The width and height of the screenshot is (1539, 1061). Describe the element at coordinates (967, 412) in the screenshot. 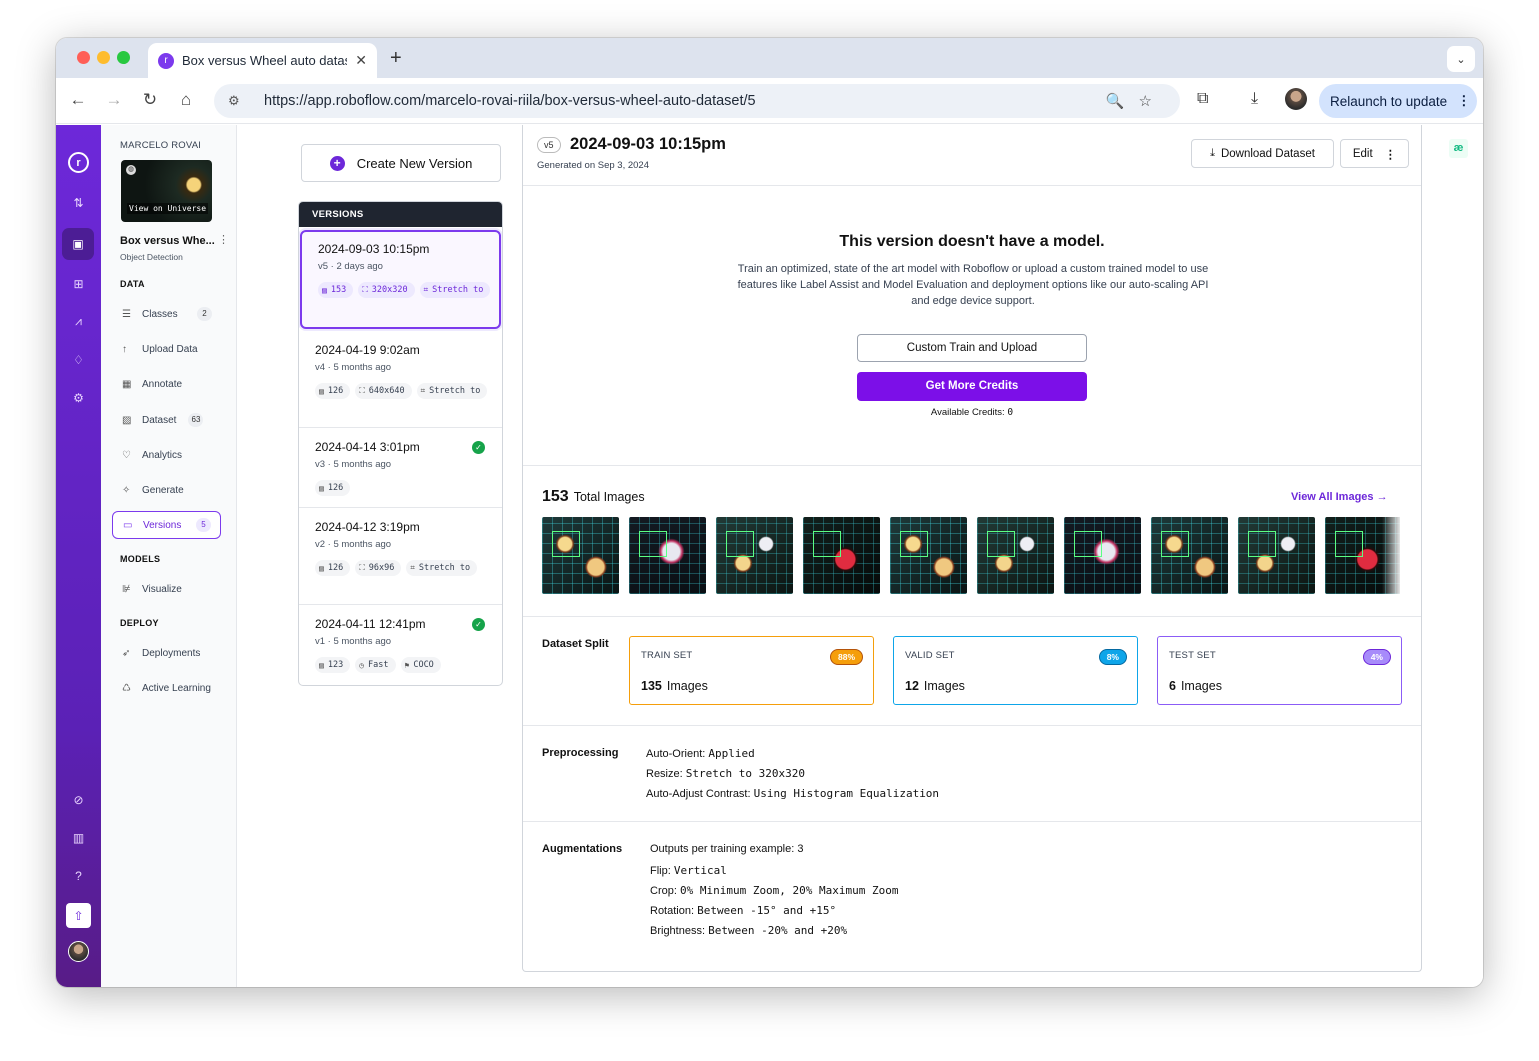

I see `credits-label: Available Credits:` at that location.